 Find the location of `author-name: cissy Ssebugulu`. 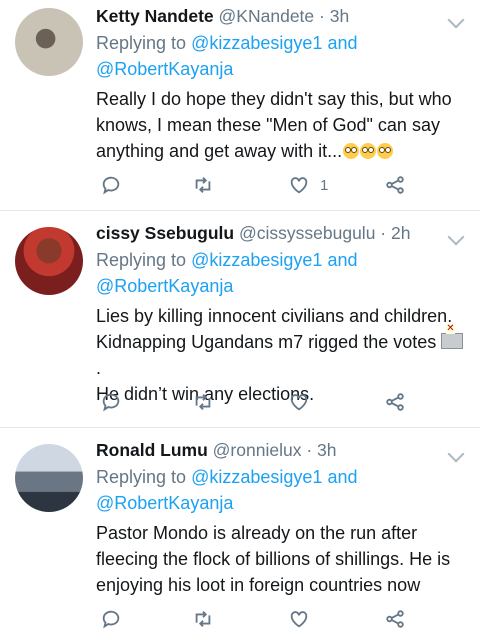

author-name: cissy Ssebugulu is located at coordinates (165, 233).